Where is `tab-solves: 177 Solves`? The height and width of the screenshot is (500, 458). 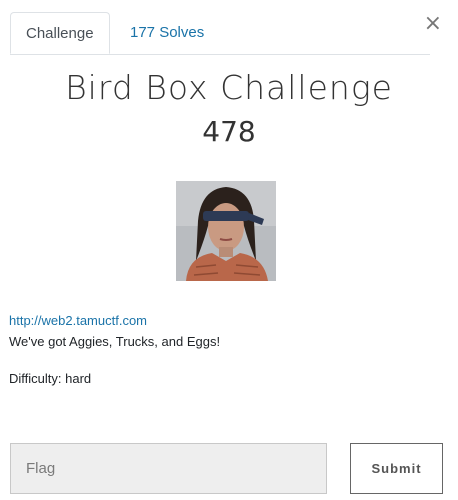
tab-solves: 177 Solves is located at coordinates (167, 32).